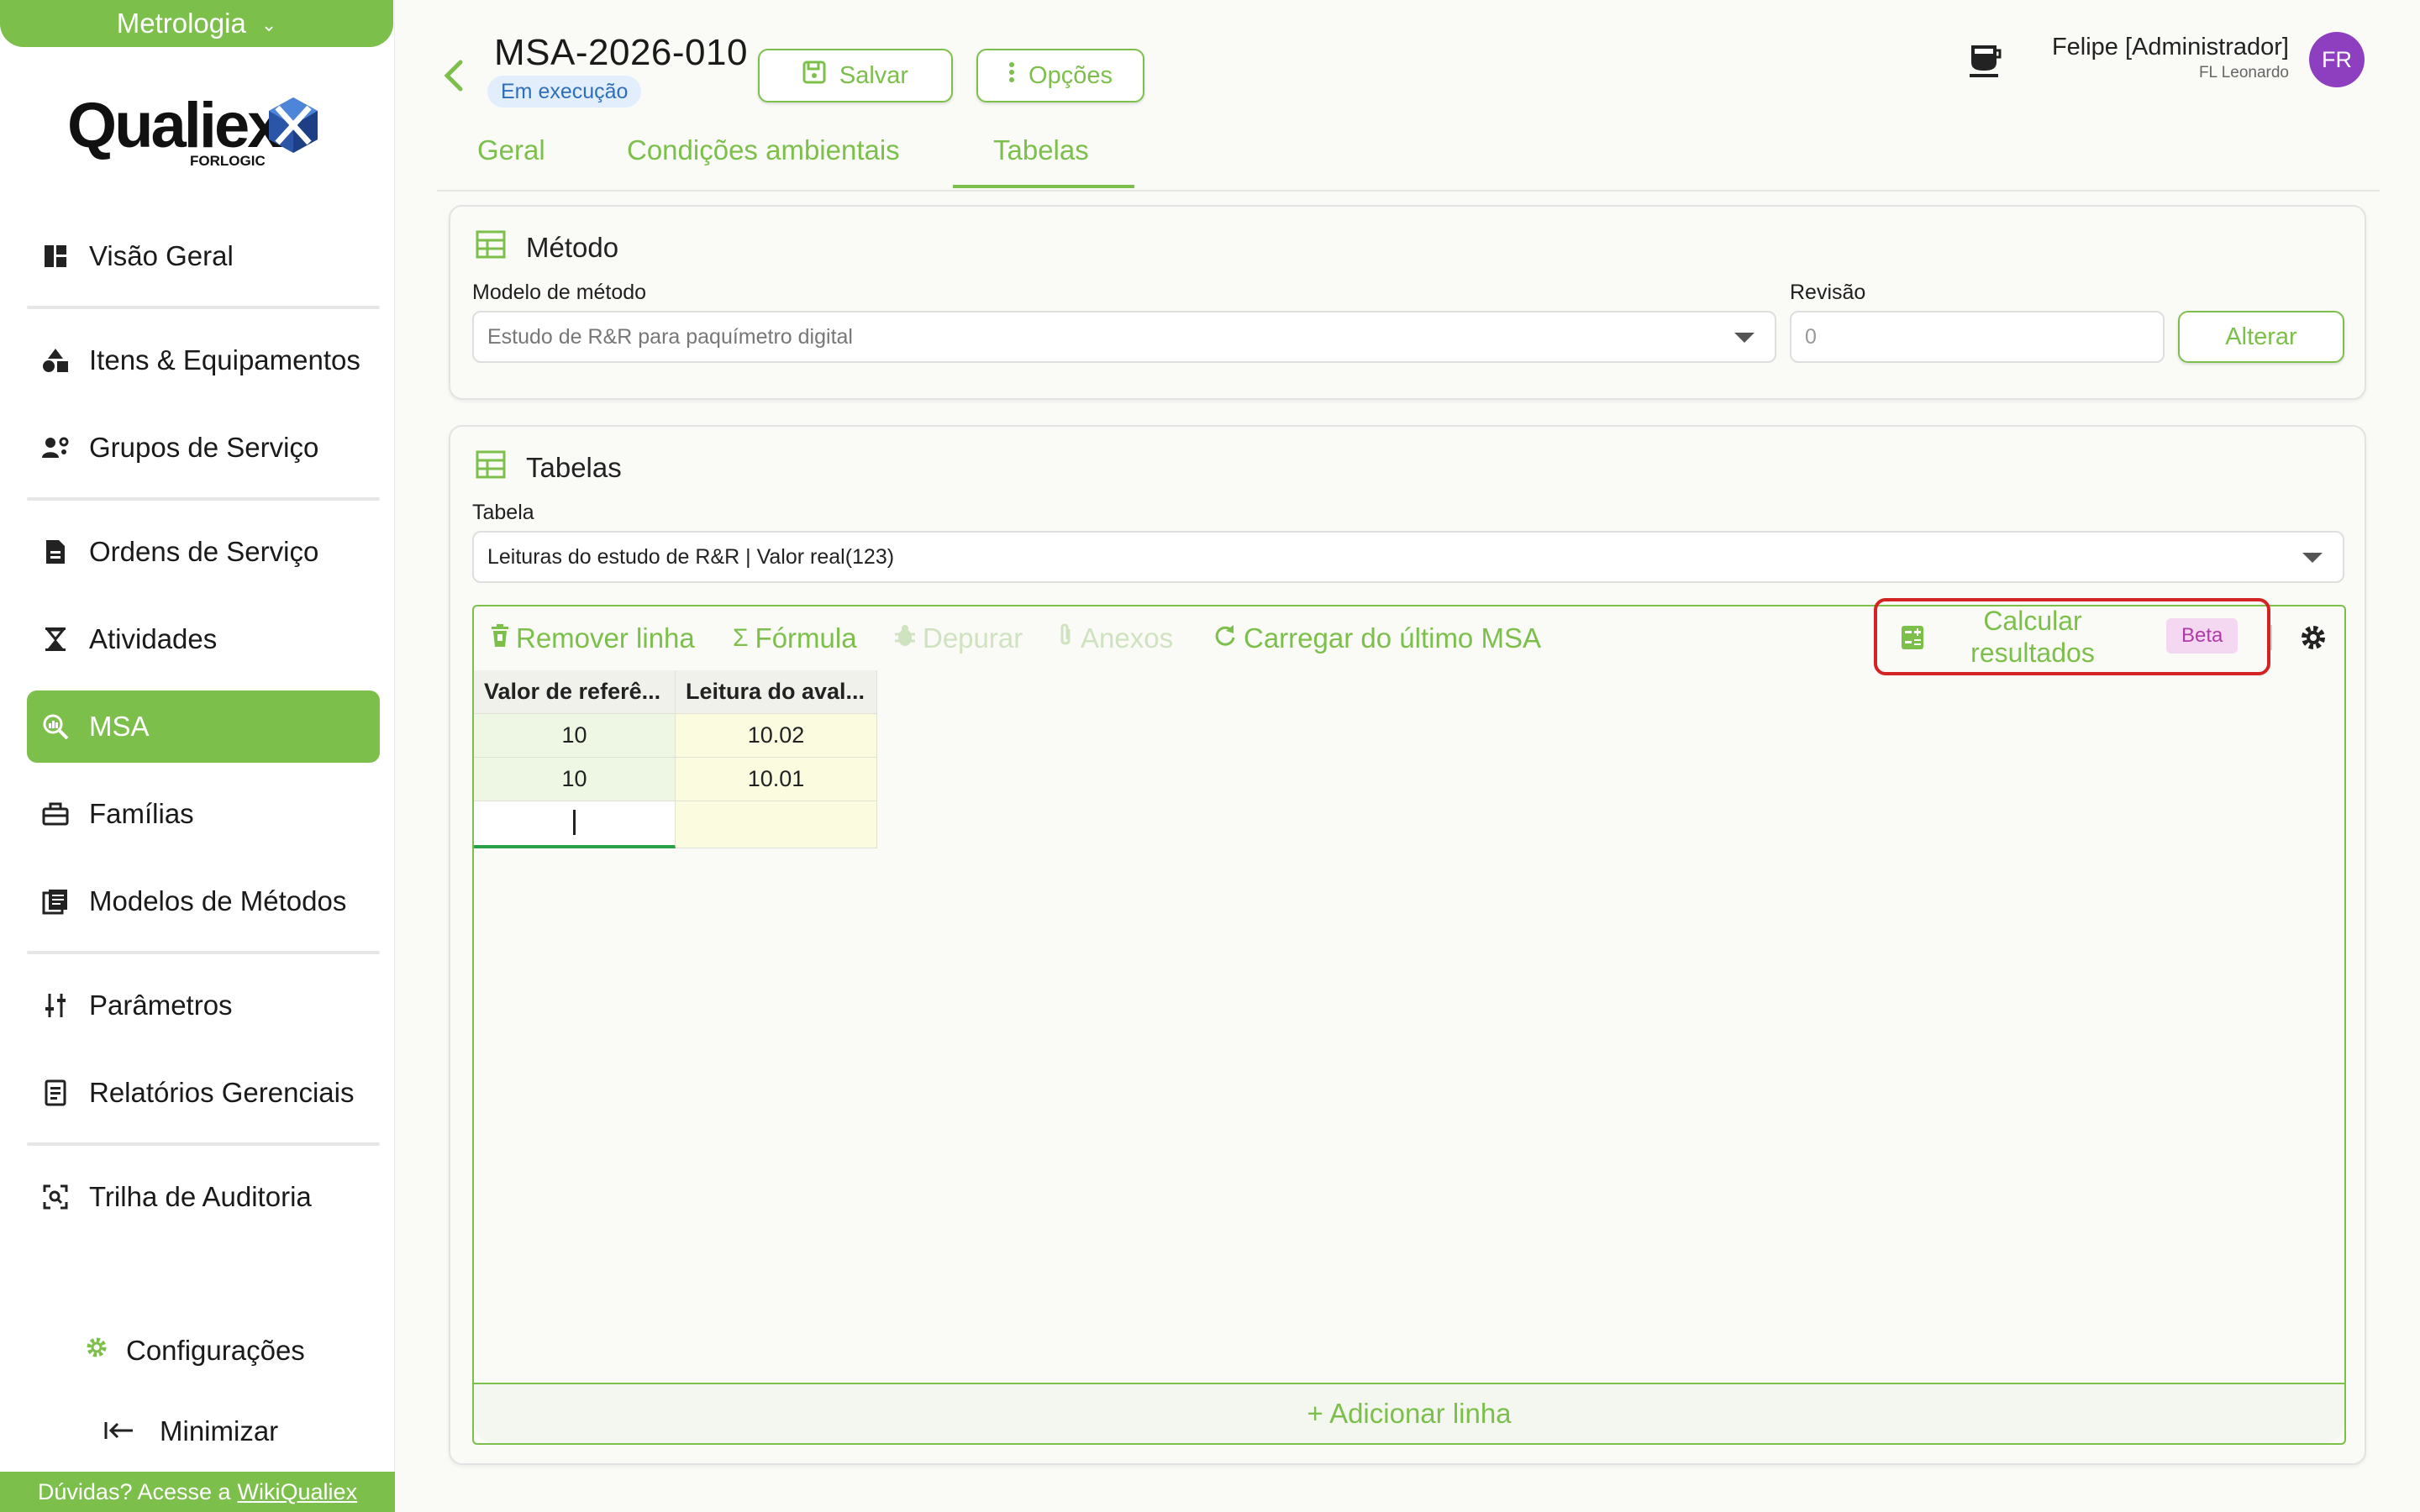 The height and width of the screenshot is (1512, 2420). I want to click on caret-down-icon, so click(2312, 558).